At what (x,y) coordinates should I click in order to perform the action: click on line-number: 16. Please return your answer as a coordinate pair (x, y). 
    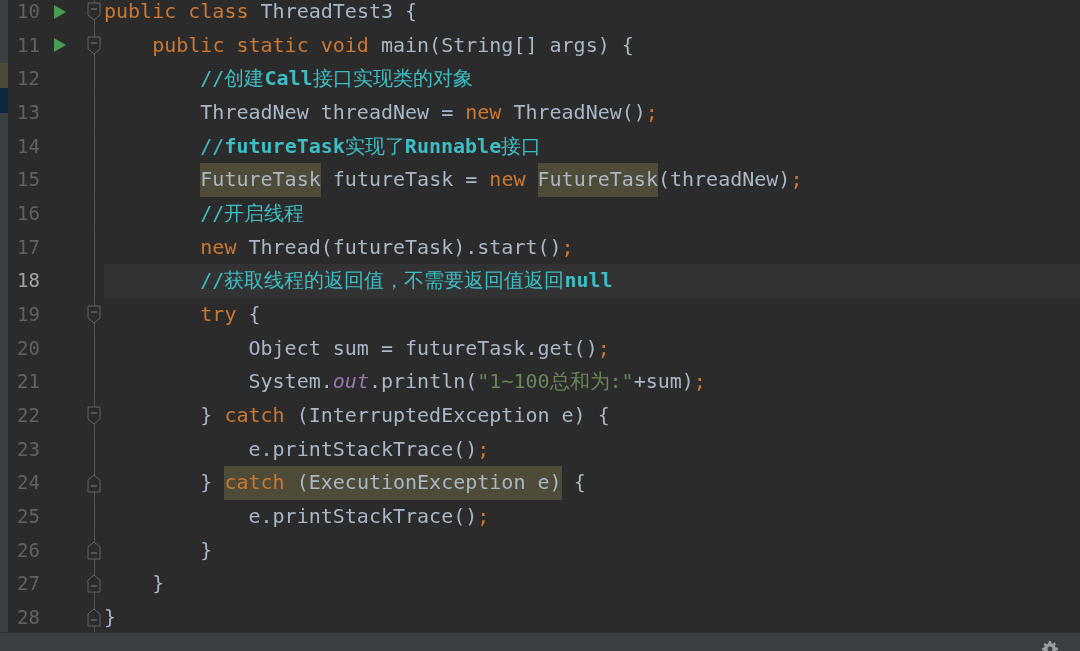
    Looking at the image, I should click on (28, 213).